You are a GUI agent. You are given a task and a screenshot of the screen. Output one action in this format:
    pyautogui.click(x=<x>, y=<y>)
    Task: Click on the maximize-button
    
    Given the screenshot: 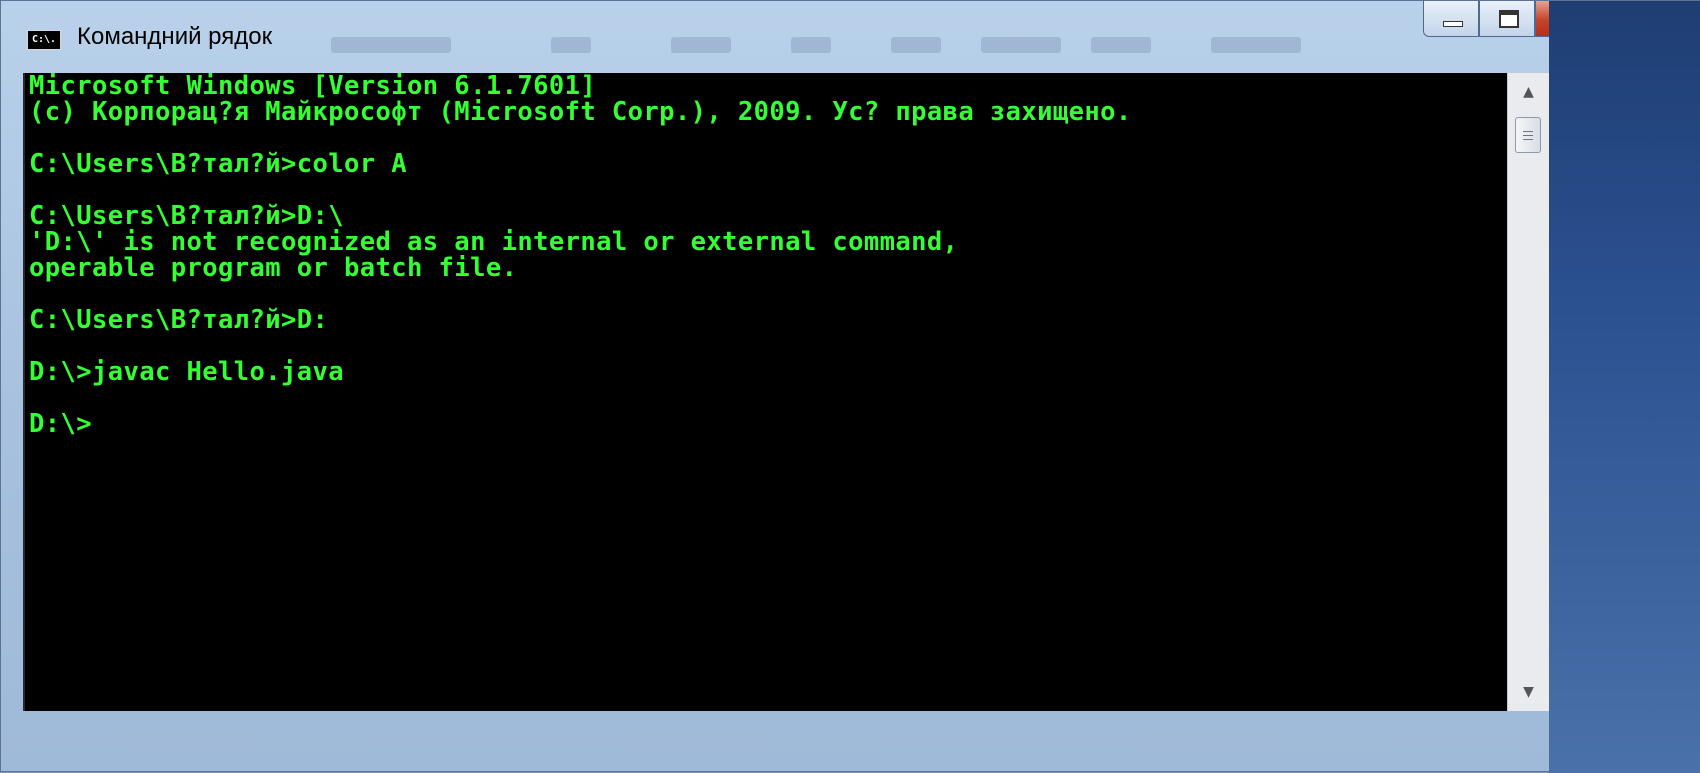 What is the action you would take?
    pyautogui.click(x=1507, y=19)
    